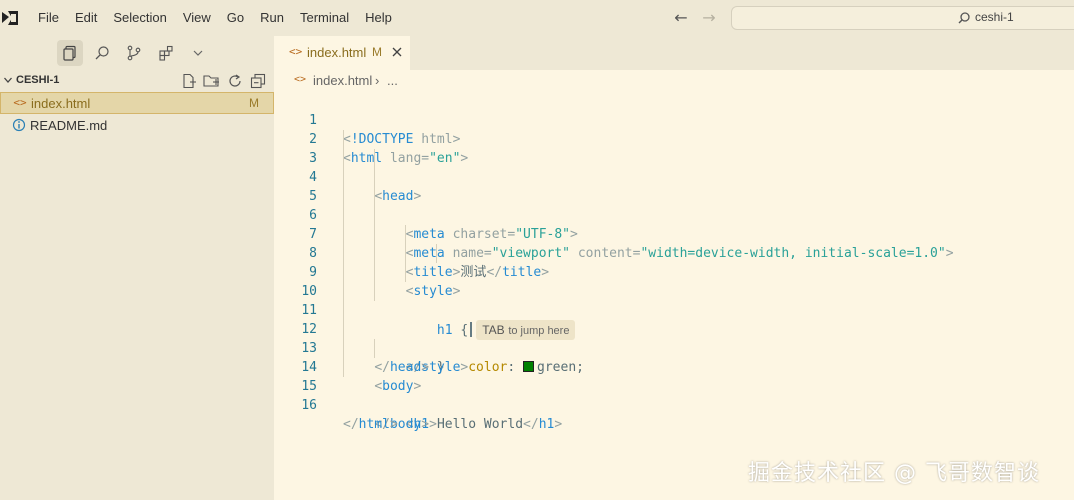 The width and height of the screenshot is (1074, 500). I want to click on activity-bar, so click(137, 53).